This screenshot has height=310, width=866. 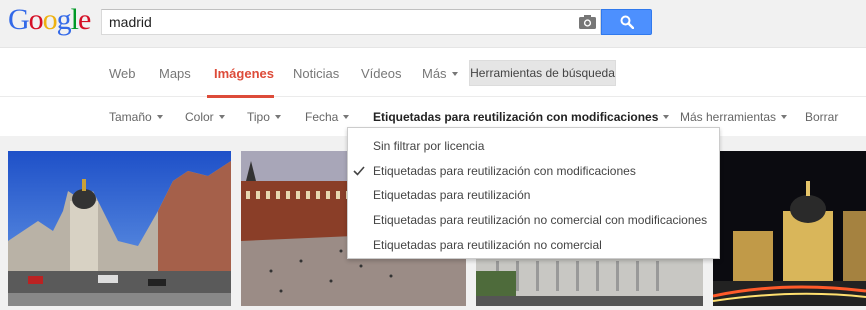 What do you see at coordinates (175, 73) in the screenshot?
I see `tab-maps: Maps` at bounding box center [175, 73].